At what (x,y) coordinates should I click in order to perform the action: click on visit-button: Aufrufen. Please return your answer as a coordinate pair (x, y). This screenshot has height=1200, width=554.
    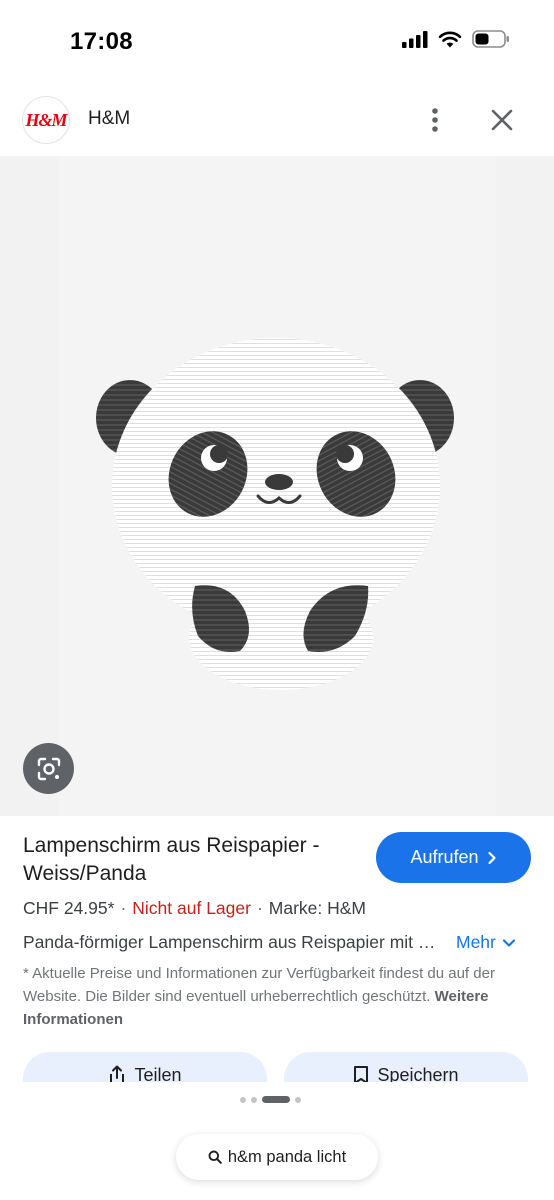
    Looking at the image, I should click on (453, 857).